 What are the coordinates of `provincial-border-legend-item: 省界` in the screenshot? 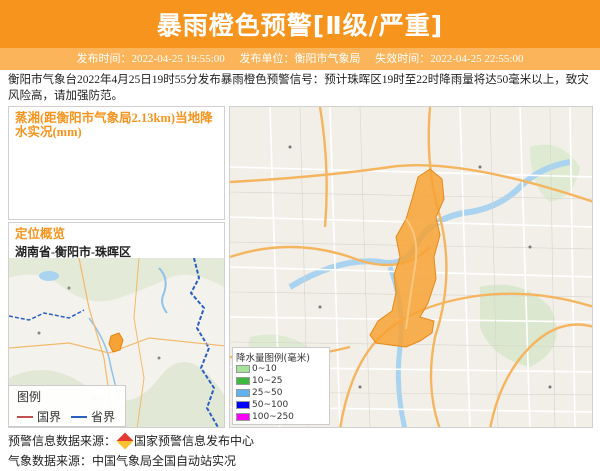 It's located at (93, 416).